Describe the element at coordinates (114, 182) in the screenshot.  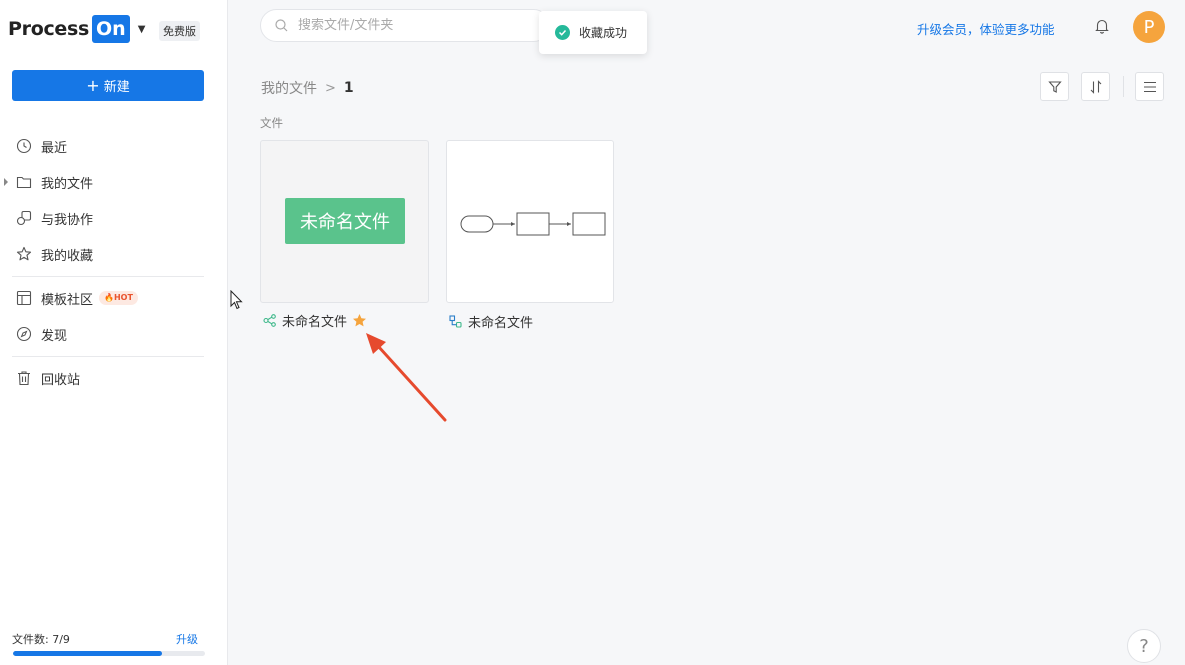
I see `sidebar-item-my-files: 我的文件` at that location.